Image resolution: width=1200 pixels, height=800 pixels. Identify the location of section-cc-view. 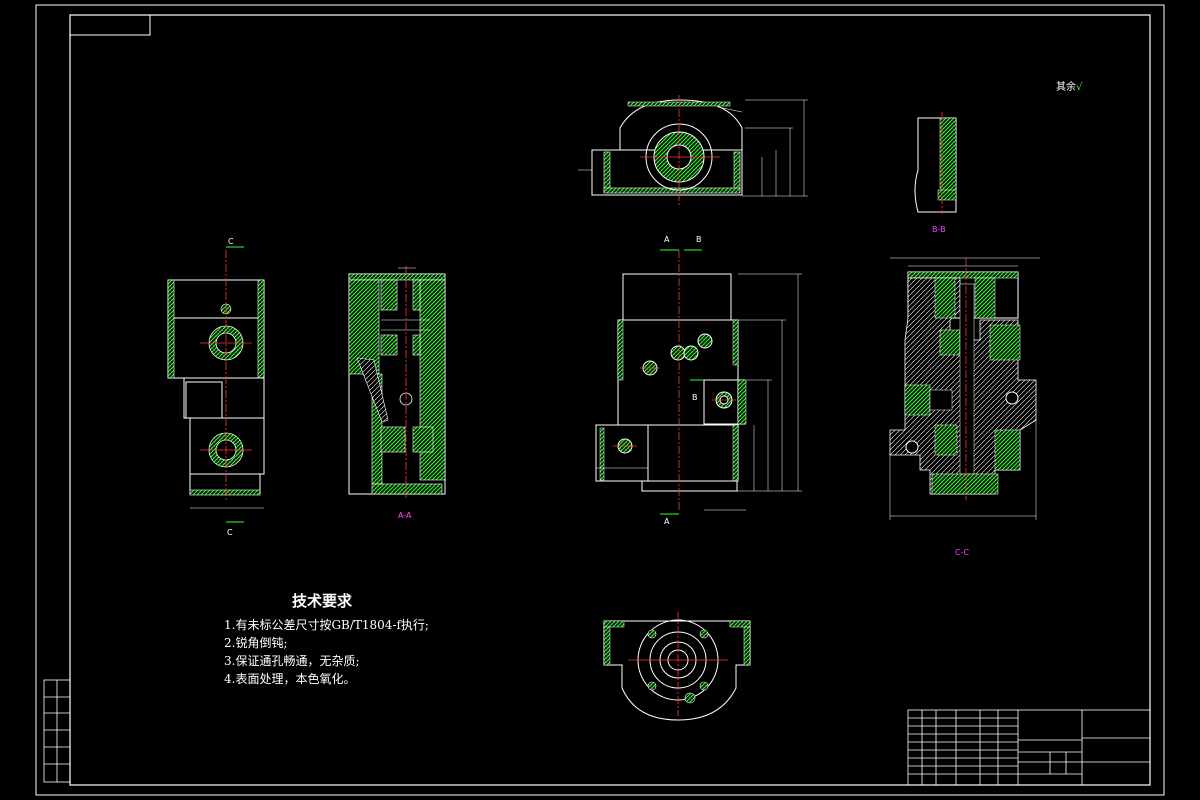
(964, 388).